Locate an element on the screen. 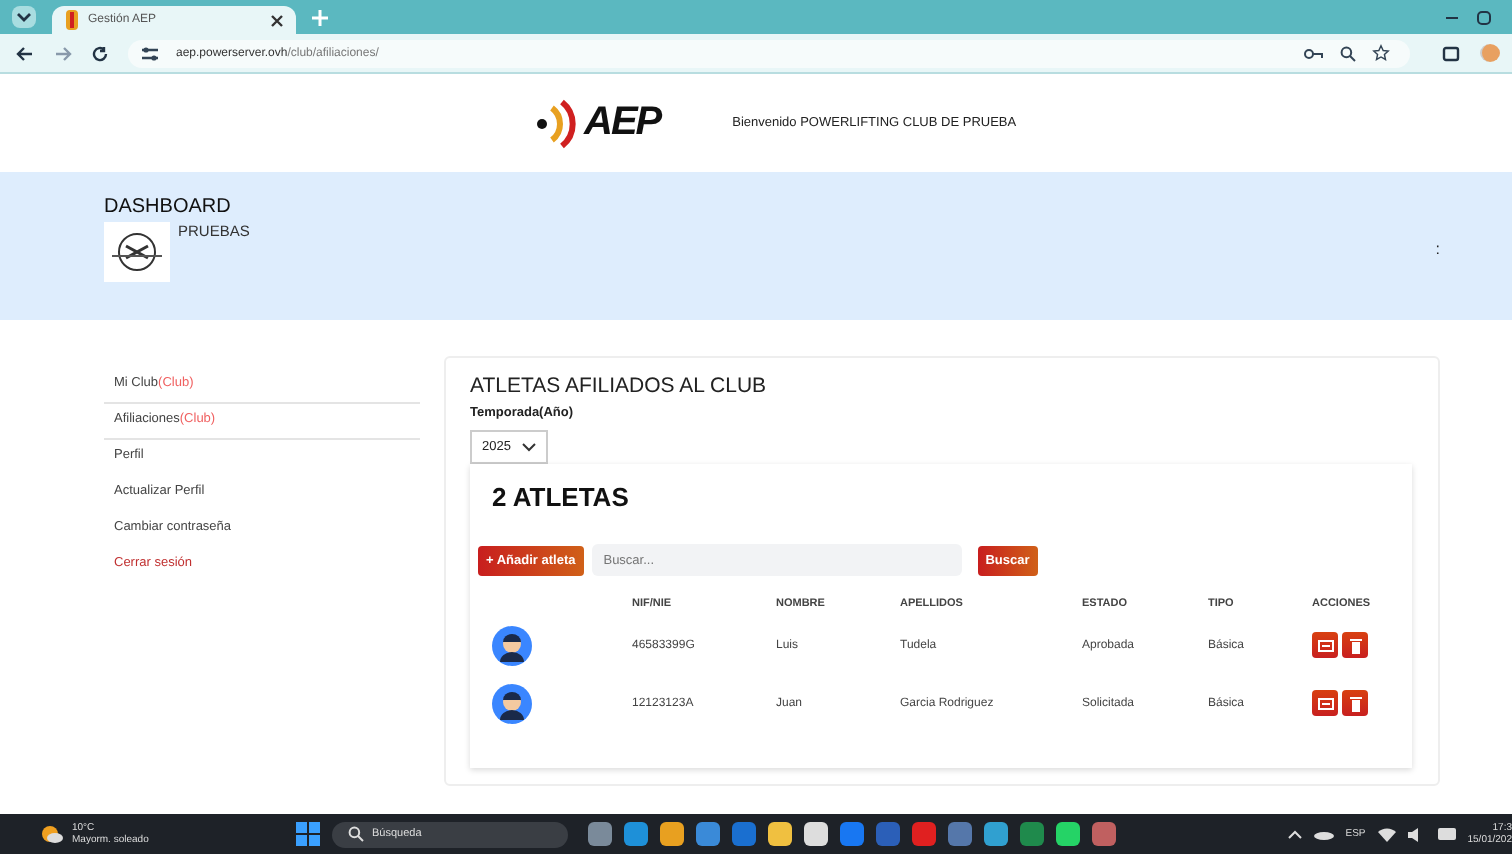 This screenshot has height=854, width=1512. tab-list-button is located at coordinates (24, 17).